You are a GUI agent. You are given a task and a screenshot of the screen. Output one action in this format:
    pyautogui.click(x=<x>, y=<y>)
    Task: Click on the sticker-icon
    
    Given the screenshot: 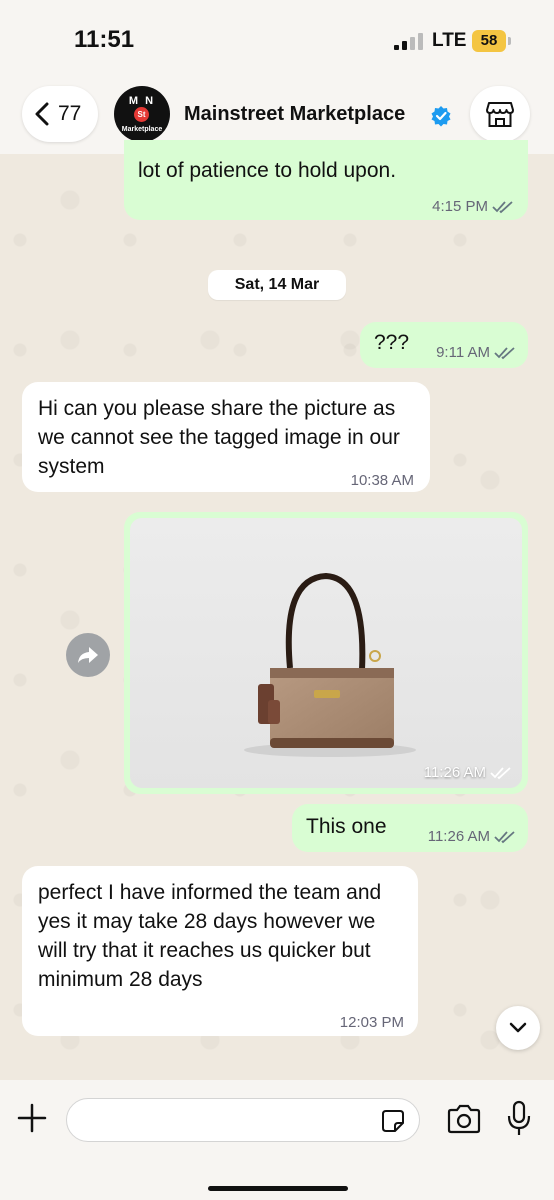 What is the action you would take?
    pyautogui.click(x=393, y=1121)
    